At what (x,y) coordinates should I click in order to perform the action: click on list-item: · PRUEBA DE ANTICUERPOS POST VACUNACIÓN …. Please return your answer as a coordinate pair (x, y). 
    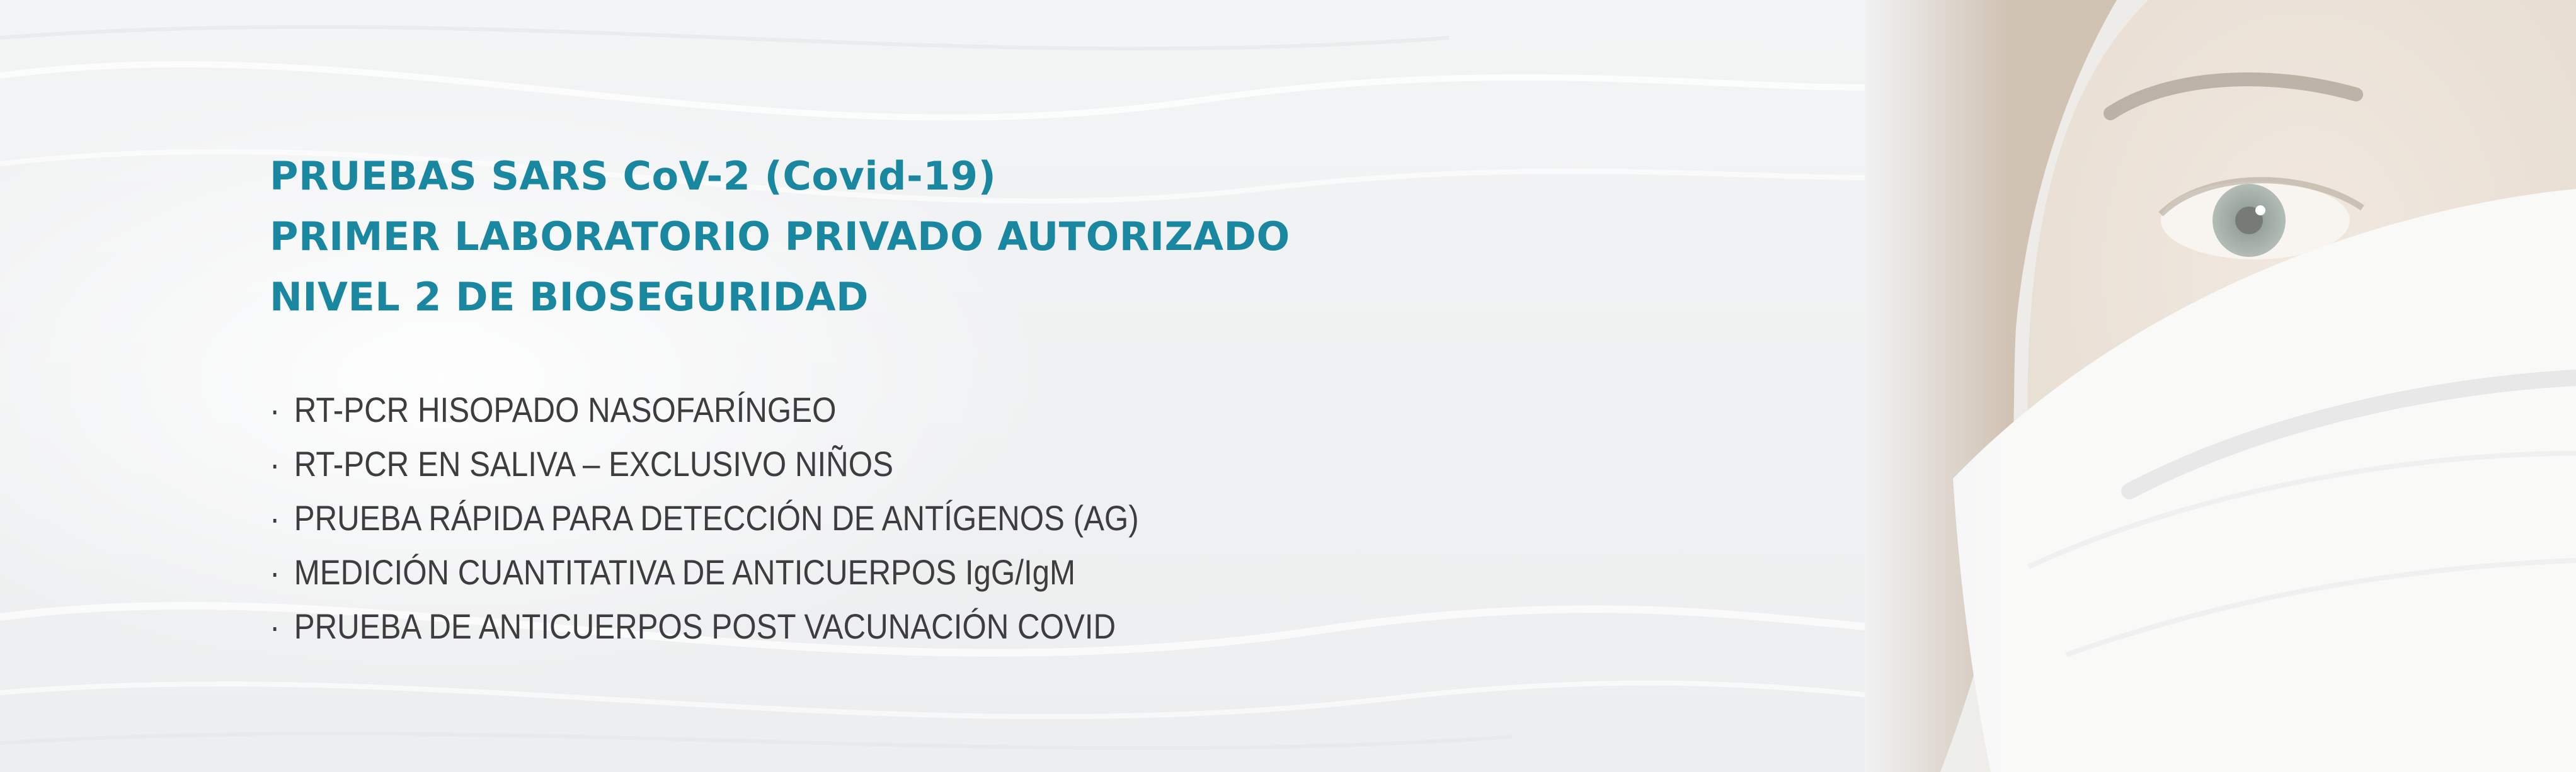
    Looking at the image, I should click on (907, 626).